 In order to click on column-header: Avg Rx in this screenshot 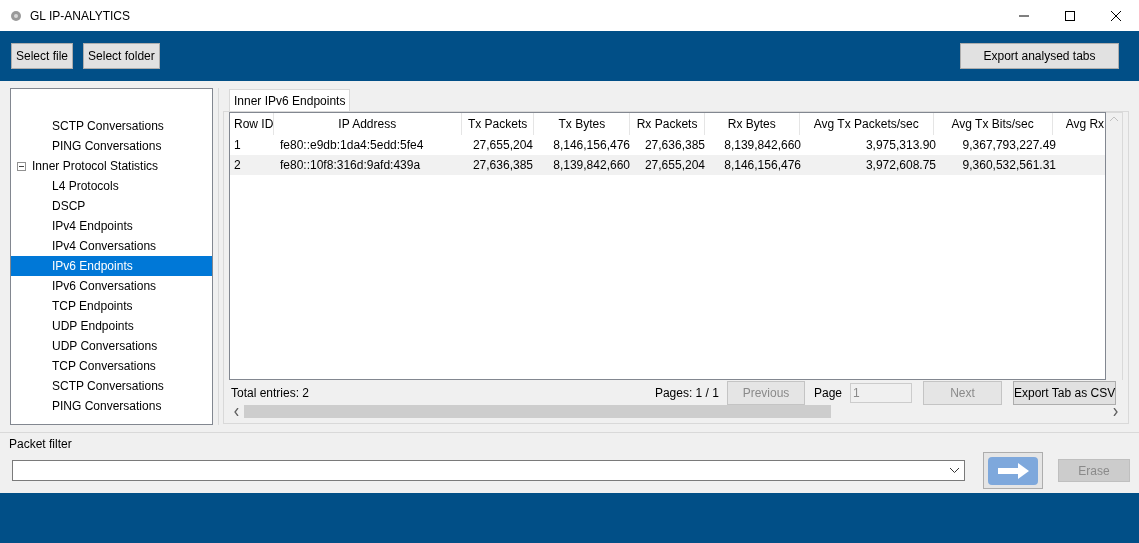, I will do `click(1079, 124)`.